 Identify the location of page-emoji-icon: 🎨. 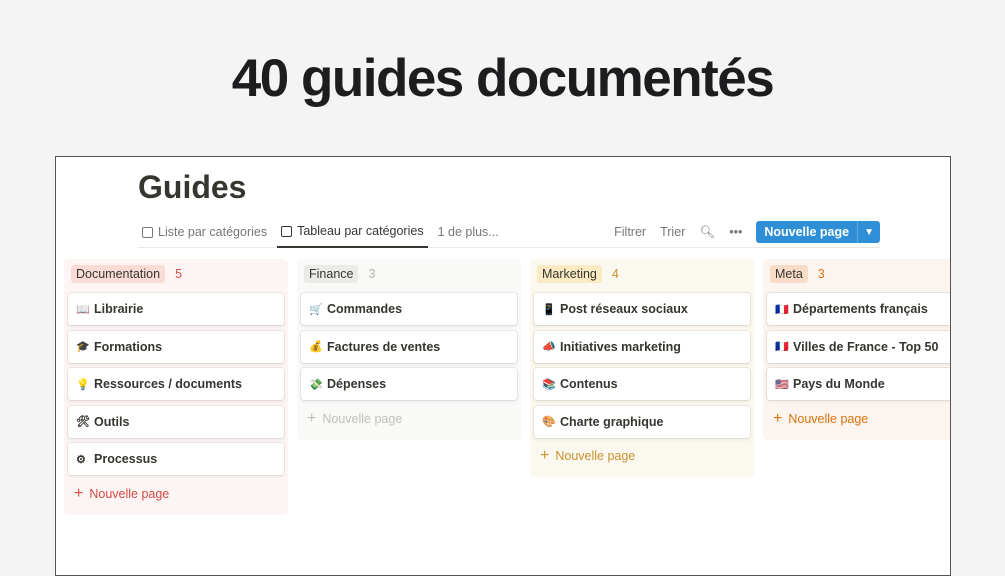
(549, 422).